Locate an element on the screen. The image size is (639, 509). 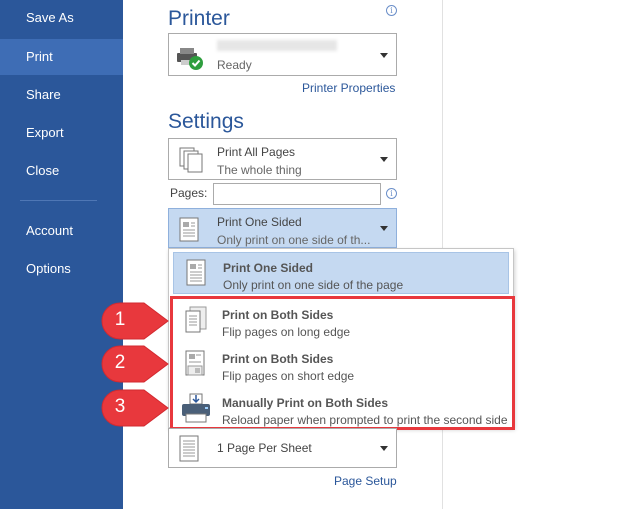
pages-label: Pages: is located at coordinates (189, 193).